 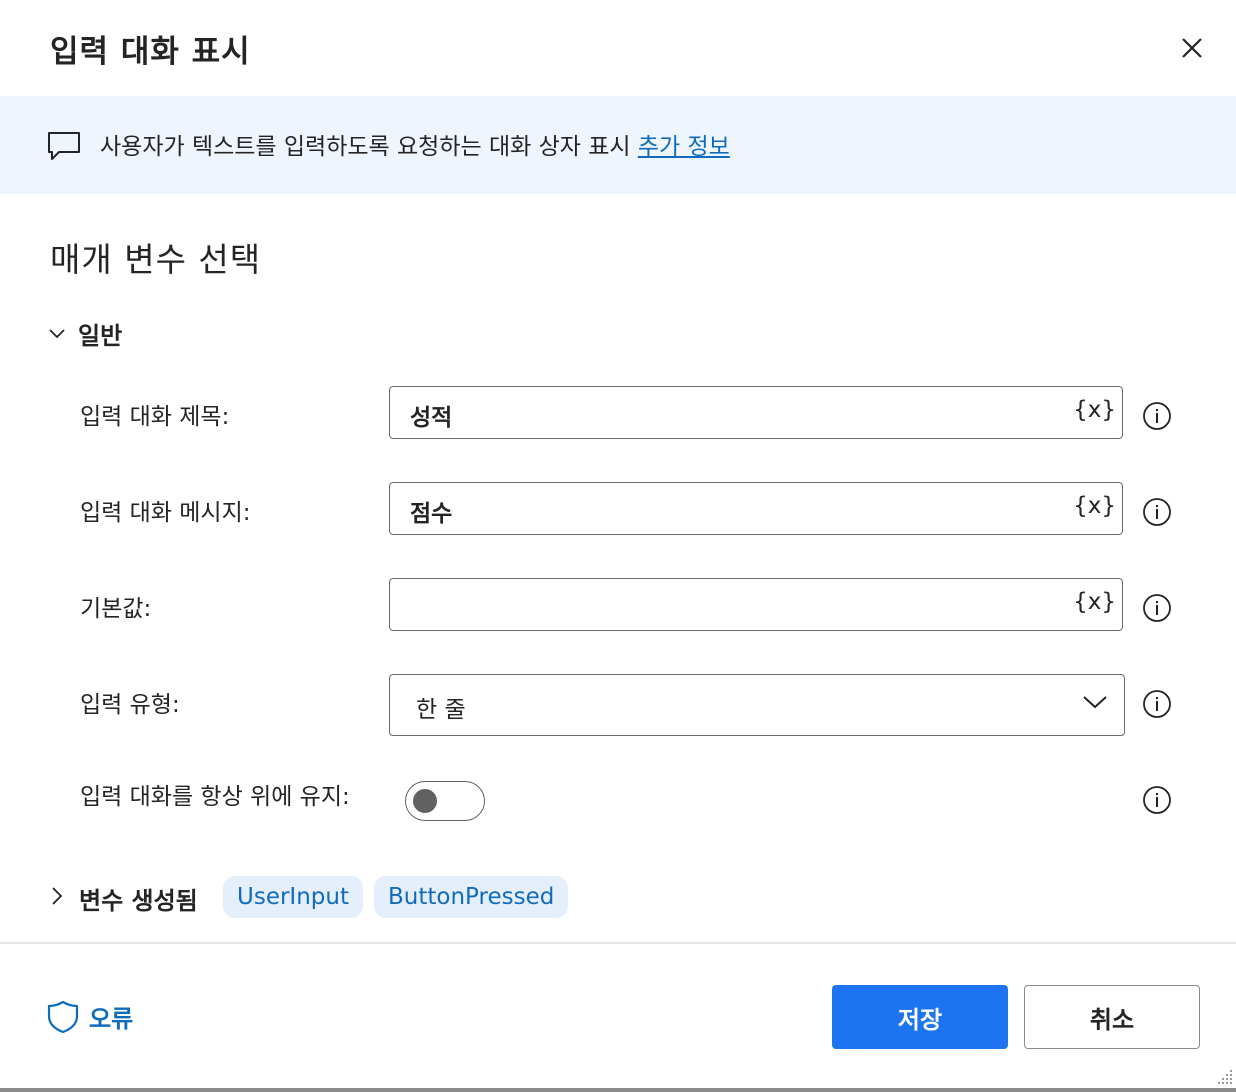 What do you see at coordinates (138, 901) in the screenshot?
I see `variables-produced-label: 변수 생성됨` at bounding box center [138, 901].